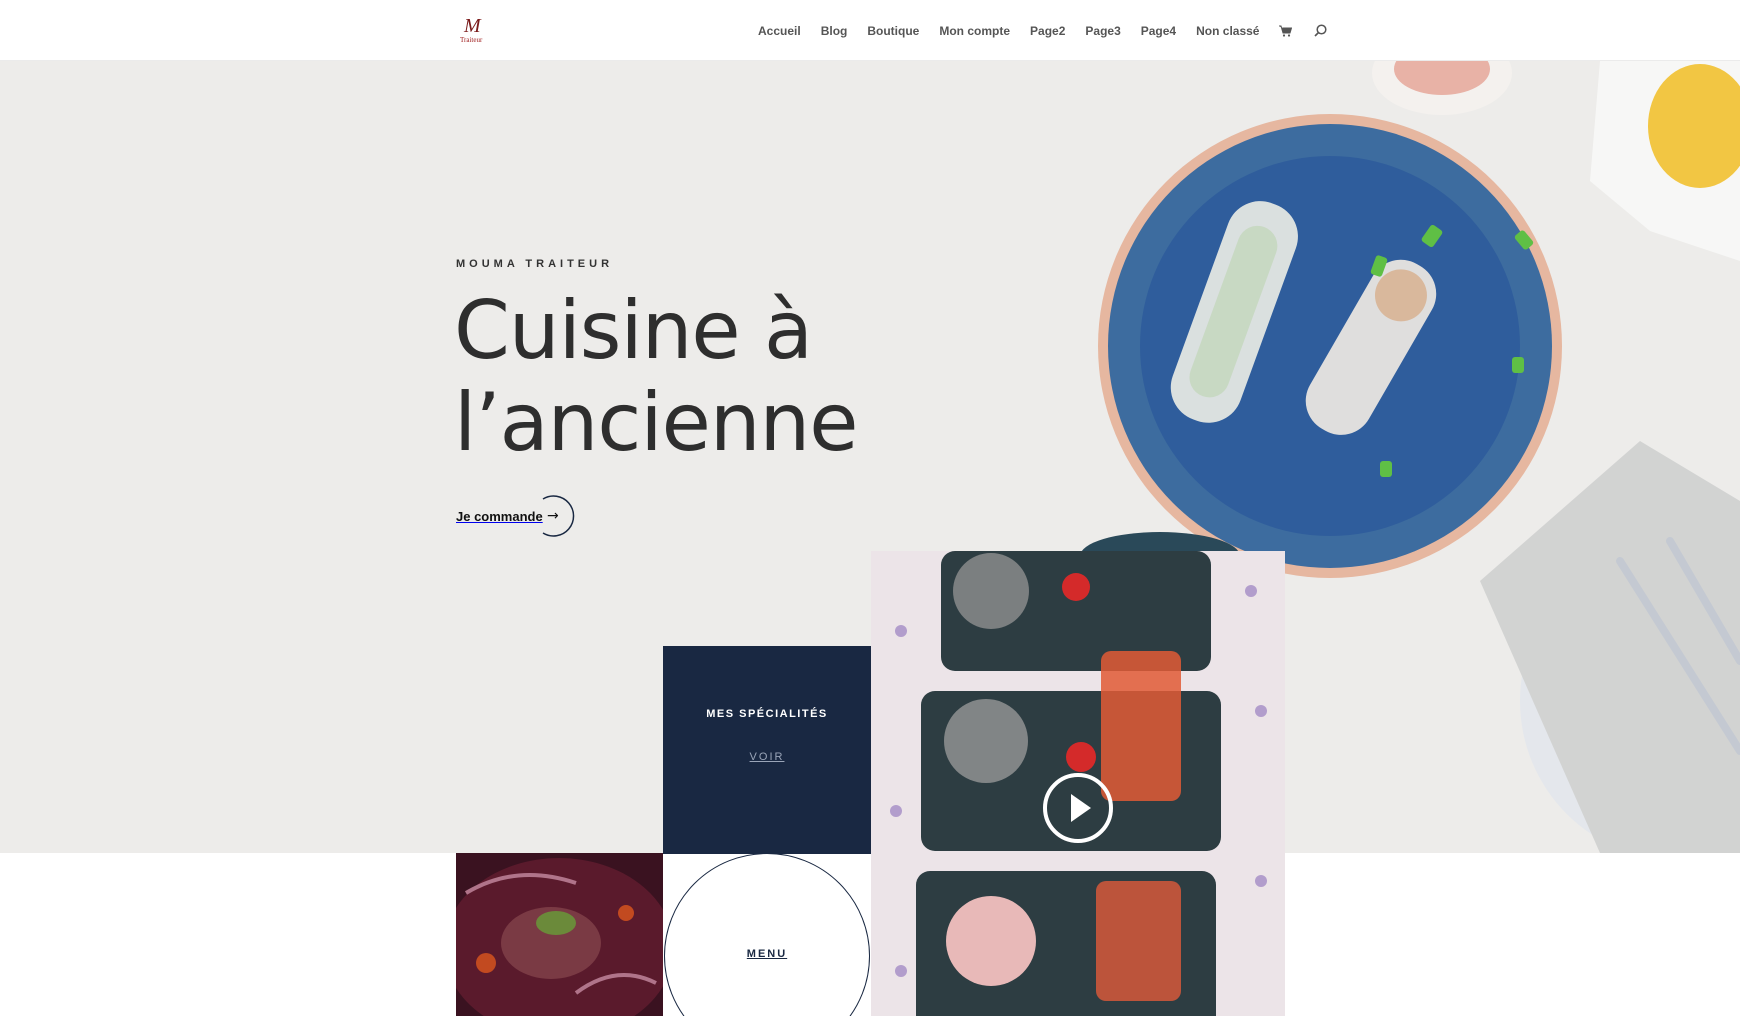 Image resolution: width=1740 pixels, height=1016 pixels. What do you see at coordinates (1158, 31) in the screenshot?
I see `nav-page4: Page4` at bounding box center [1158, 31].